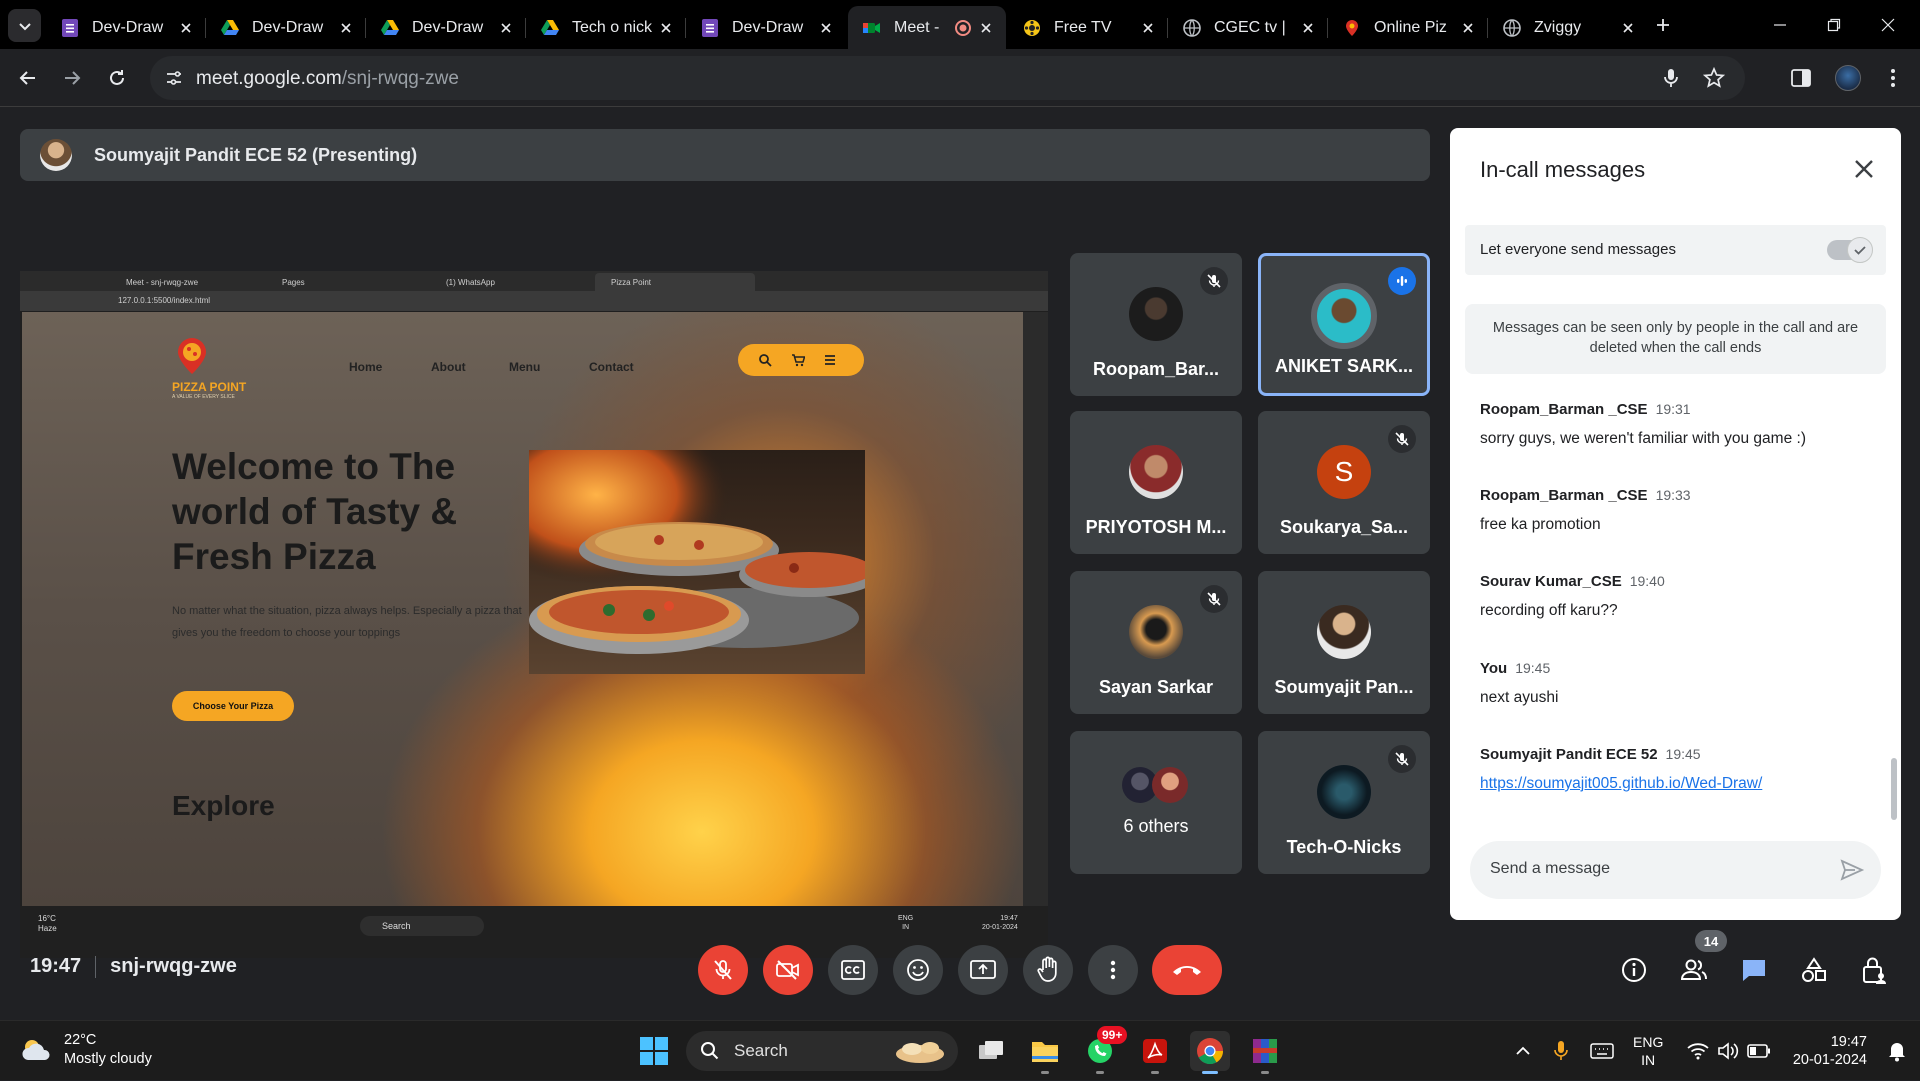  Describe the element at coordinates (1897, 1051) in the screenshot. I see `notification-bell-icon` at that location.